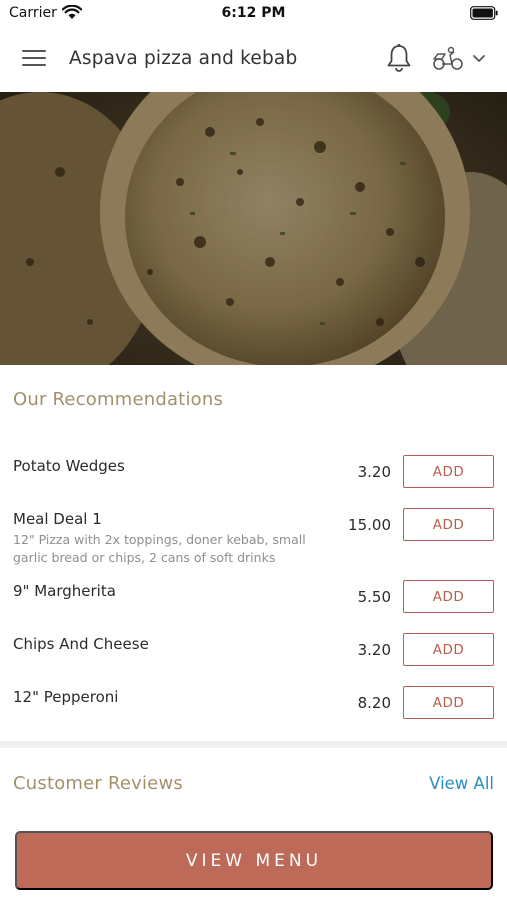 The image size is (507, 900). Describe the element at coordinates (399, 58) in the screenshot. I see `notification-bell-icon` at that location.